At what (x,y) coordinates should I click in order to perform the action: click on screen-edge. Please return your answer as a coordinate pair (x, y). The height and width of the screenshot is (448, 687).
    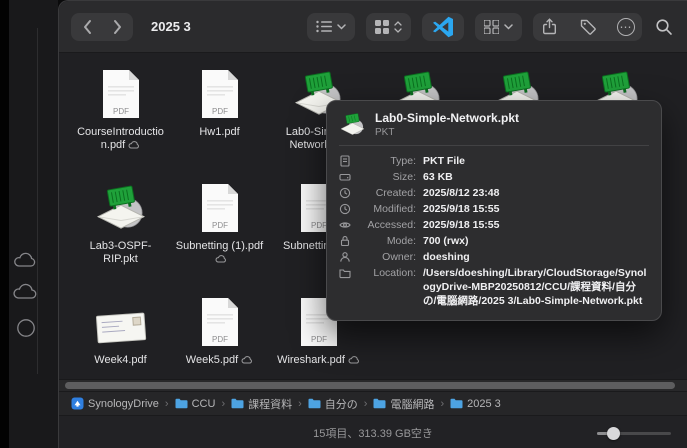
    Looking at the image, I should click on (4, 224).